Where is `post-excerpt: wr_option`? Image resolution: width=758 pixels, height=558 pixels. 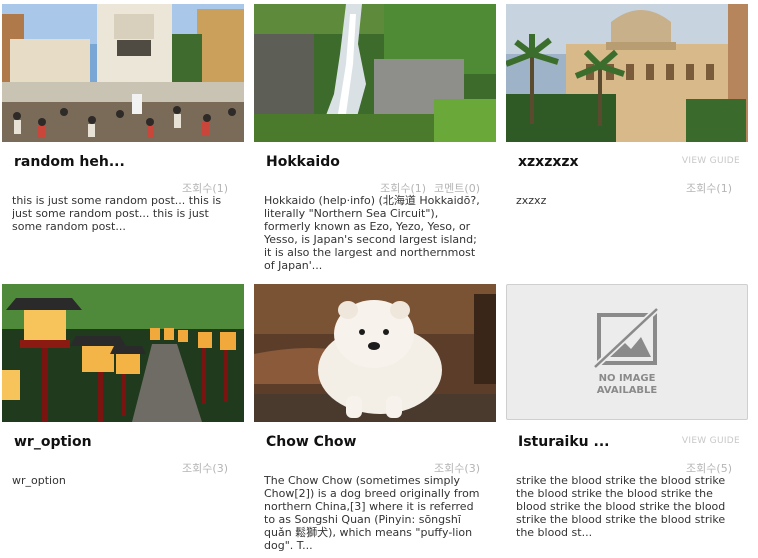
post-excerpt: wr_option is located at coordinates (123, 480).